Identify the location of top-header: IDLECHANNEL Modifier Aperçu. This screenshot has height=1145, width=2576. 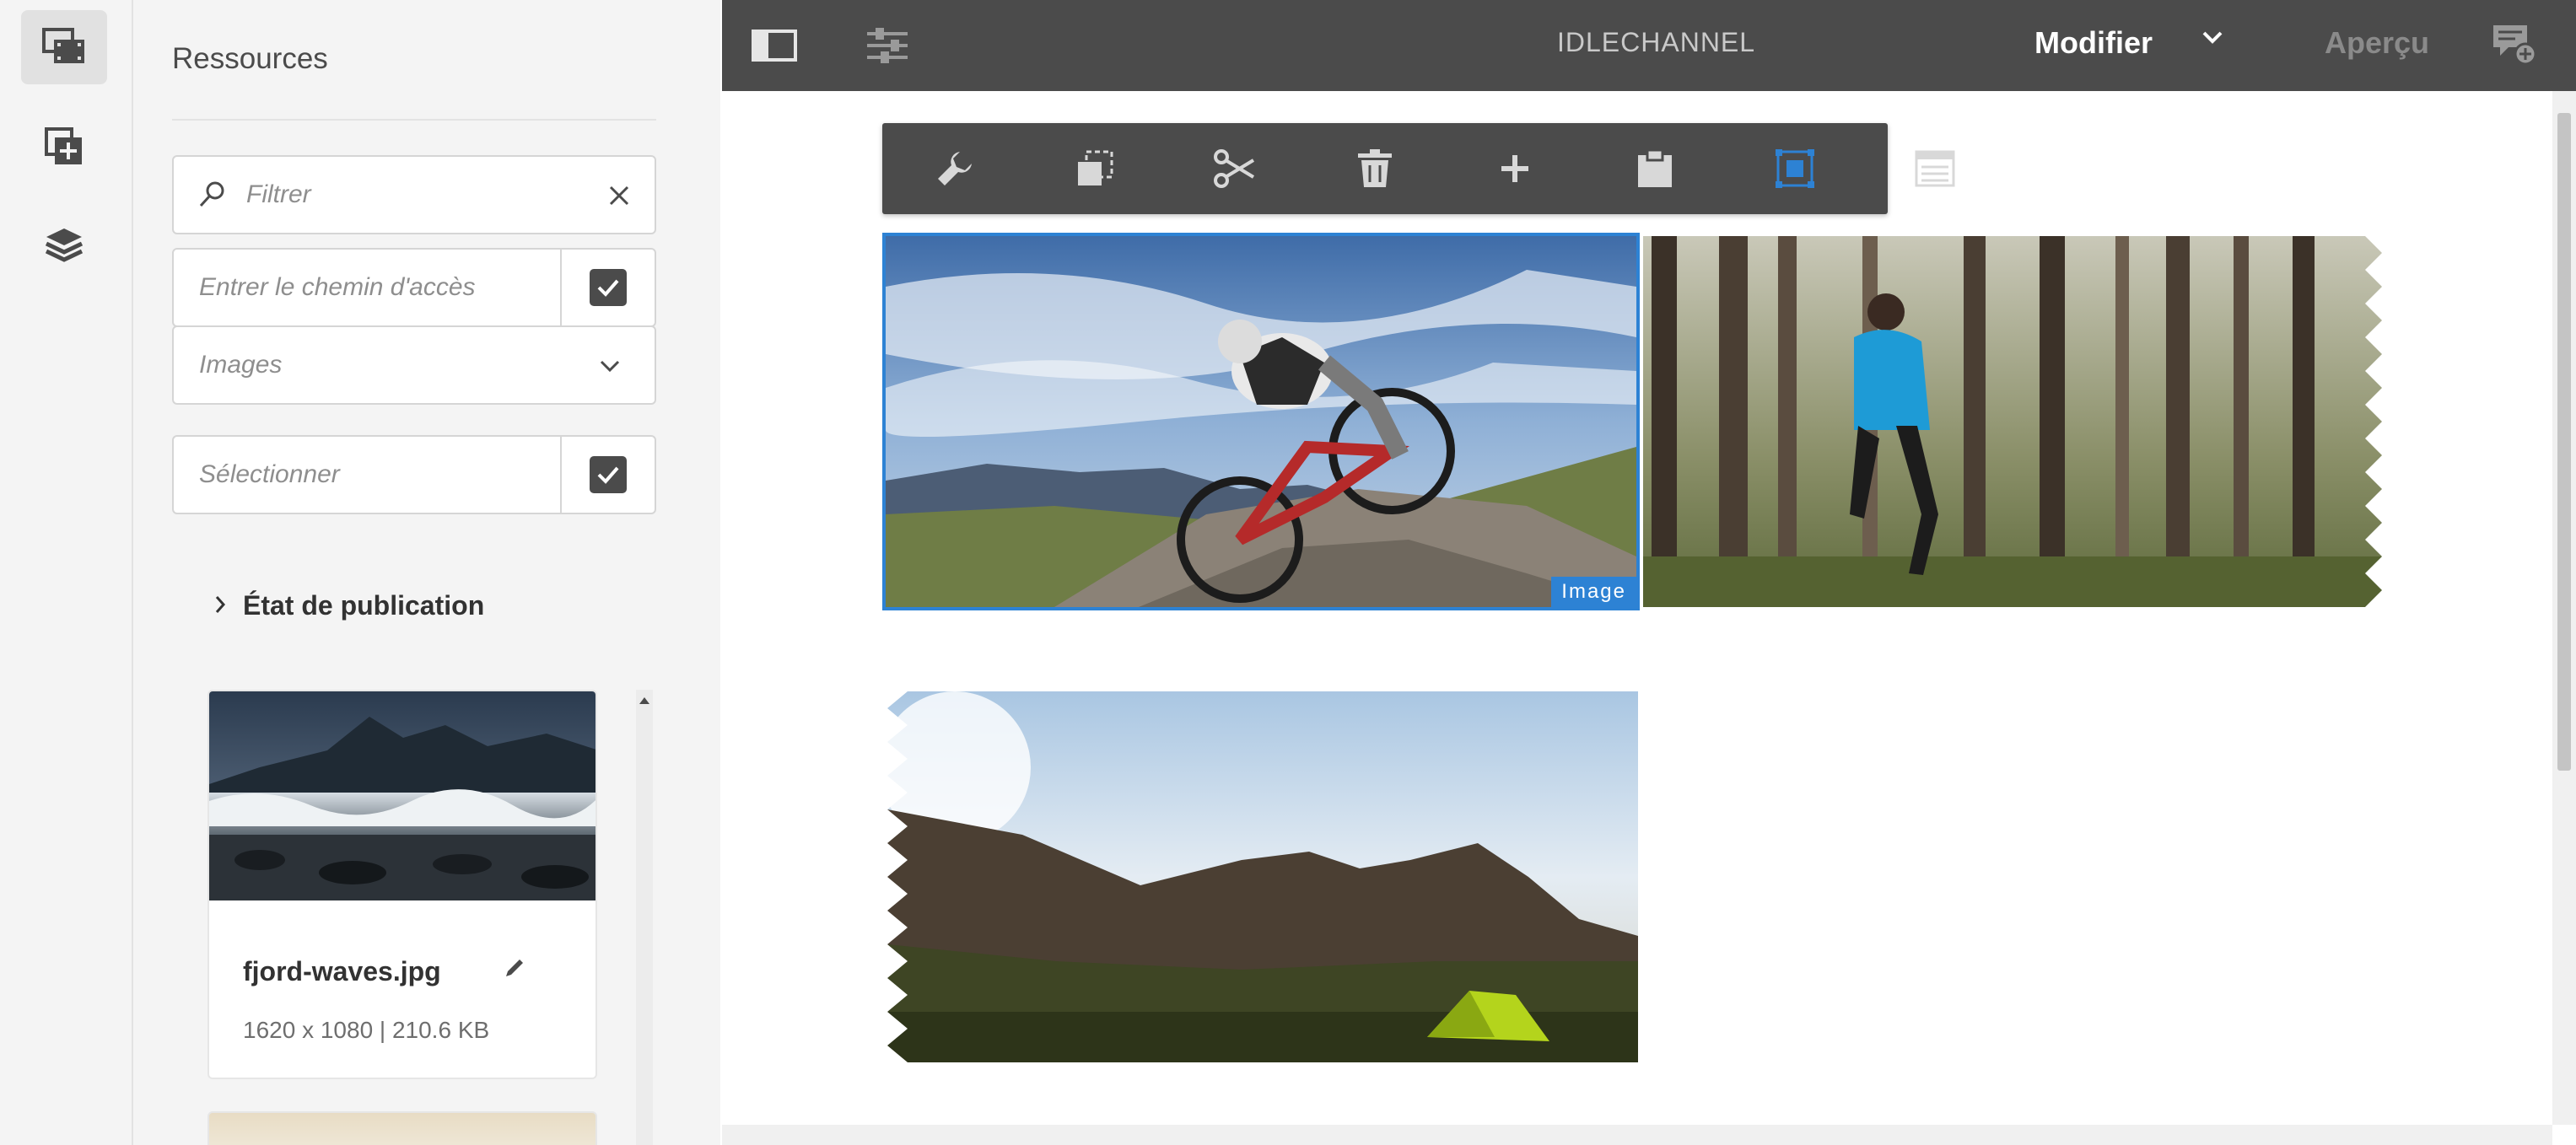
(1649, 45).